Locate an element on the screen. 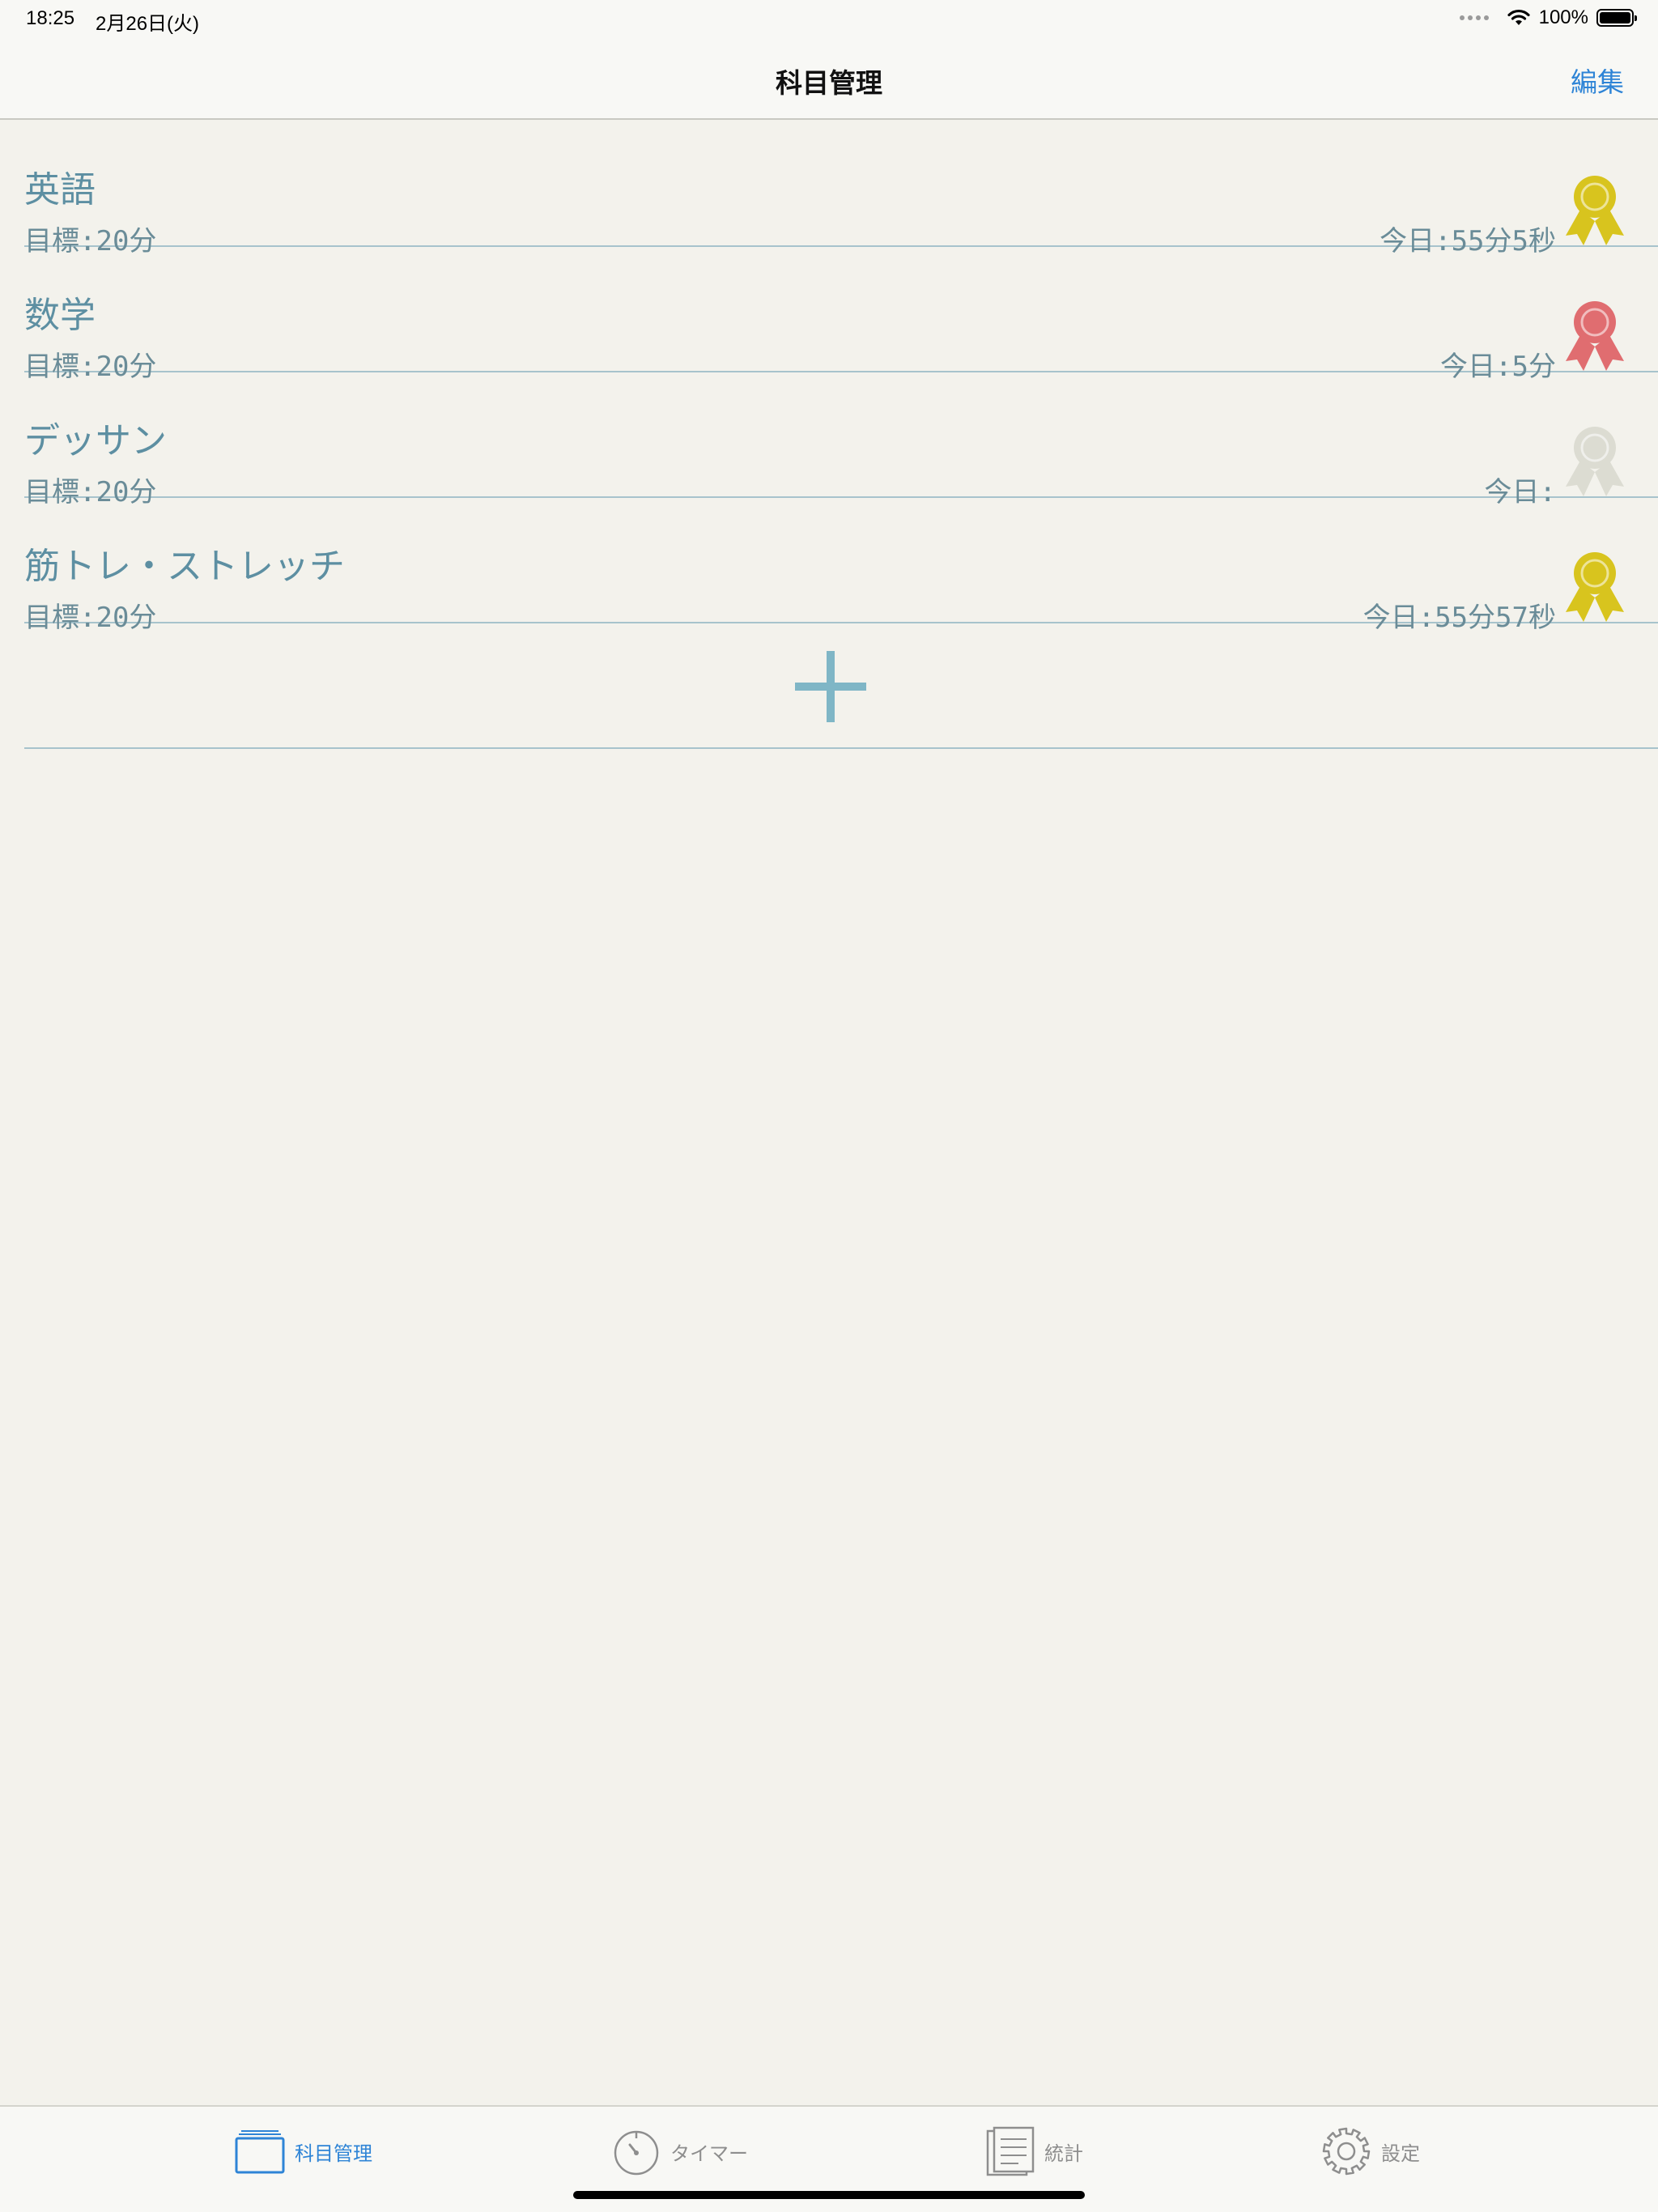 The width and height of the screenshot is (1658, 2212). status-bar: 18:25 2月26日(火) 100% is located at coordinates (829, 19).